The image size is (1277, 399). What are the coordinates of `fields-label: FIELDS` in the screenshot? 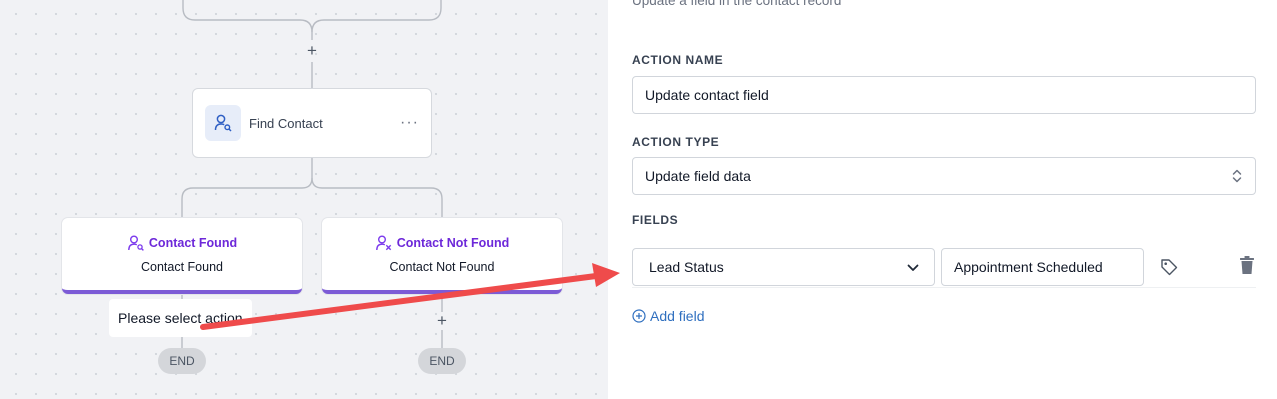 It's located at (655, 220).